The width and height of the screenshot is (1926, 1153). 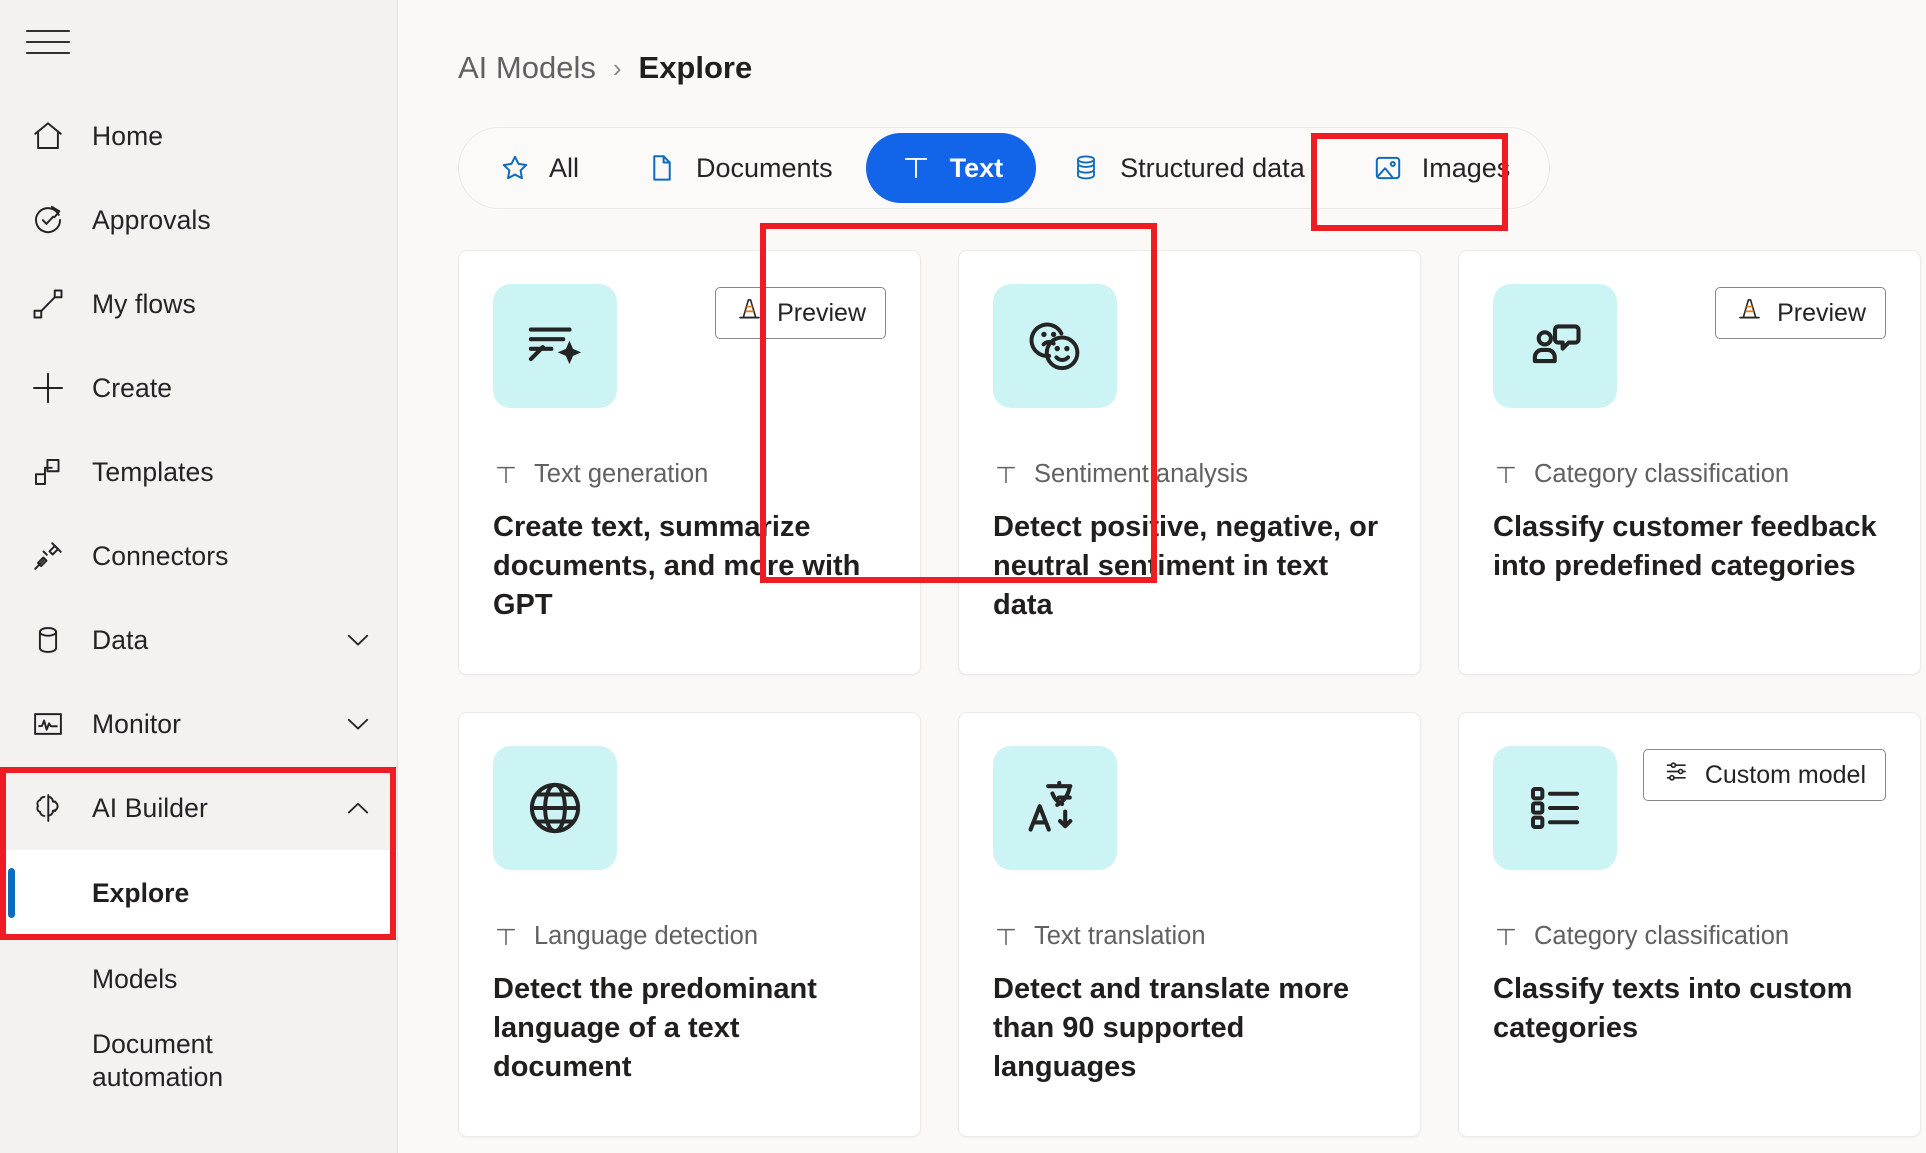 I want to click on sidebar-item-templates: Templates, so click(x=198, y=472).